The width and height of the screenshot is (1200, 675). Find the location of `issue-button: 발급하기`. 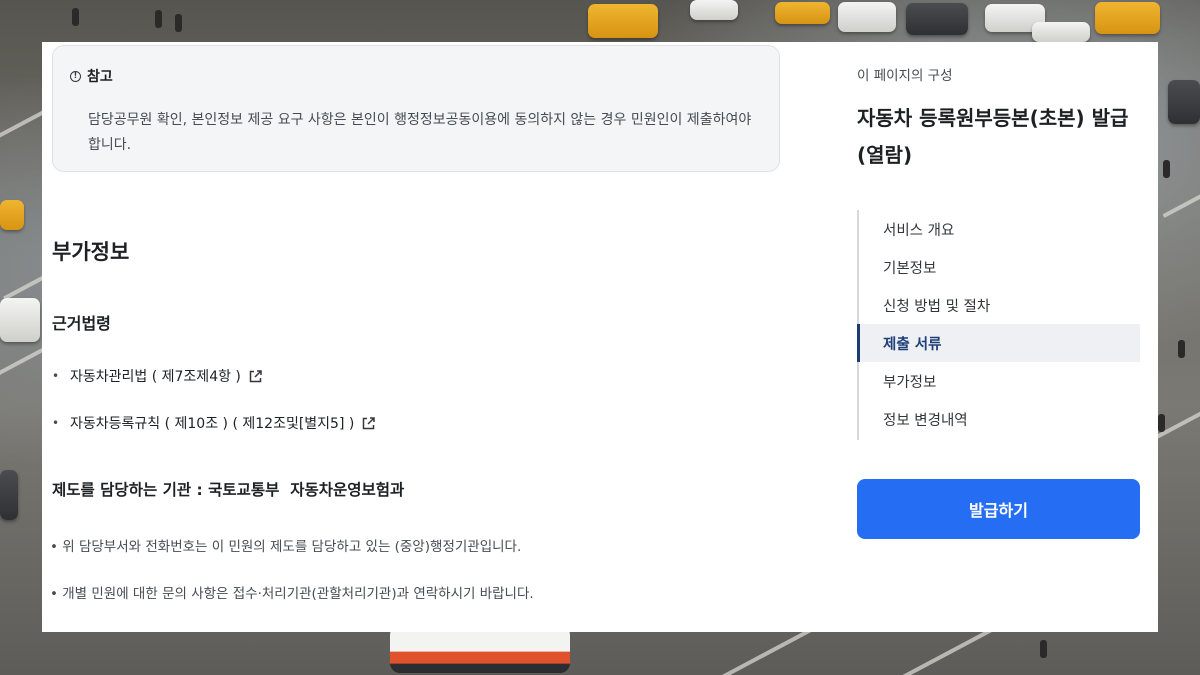

issue-button: 발급하기 is located at coordinates (998, 509).